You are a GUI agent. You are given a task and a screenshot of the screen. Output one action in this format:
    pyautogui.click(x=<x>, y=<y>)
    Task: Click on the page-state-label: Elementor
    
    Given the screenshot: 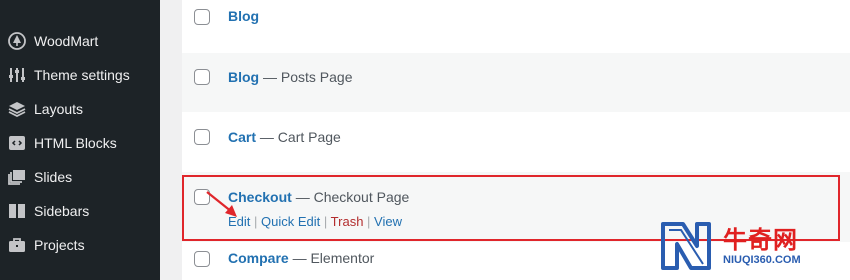 What is the action you would take?
    pyautogui.click(x=342, y=258)
    